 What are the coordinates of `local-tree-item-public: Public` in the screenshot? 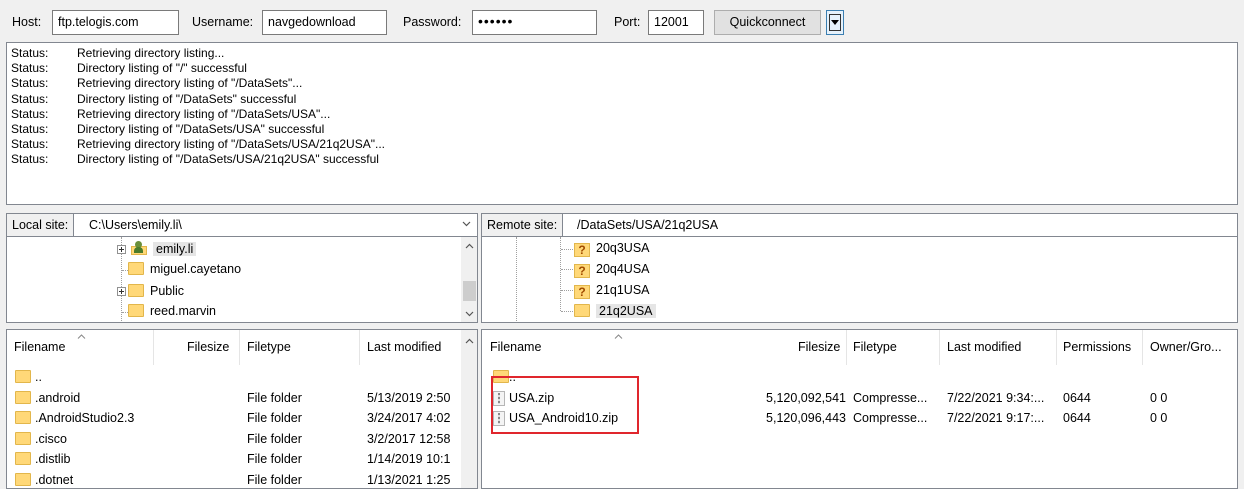 It's located at (156, 291).